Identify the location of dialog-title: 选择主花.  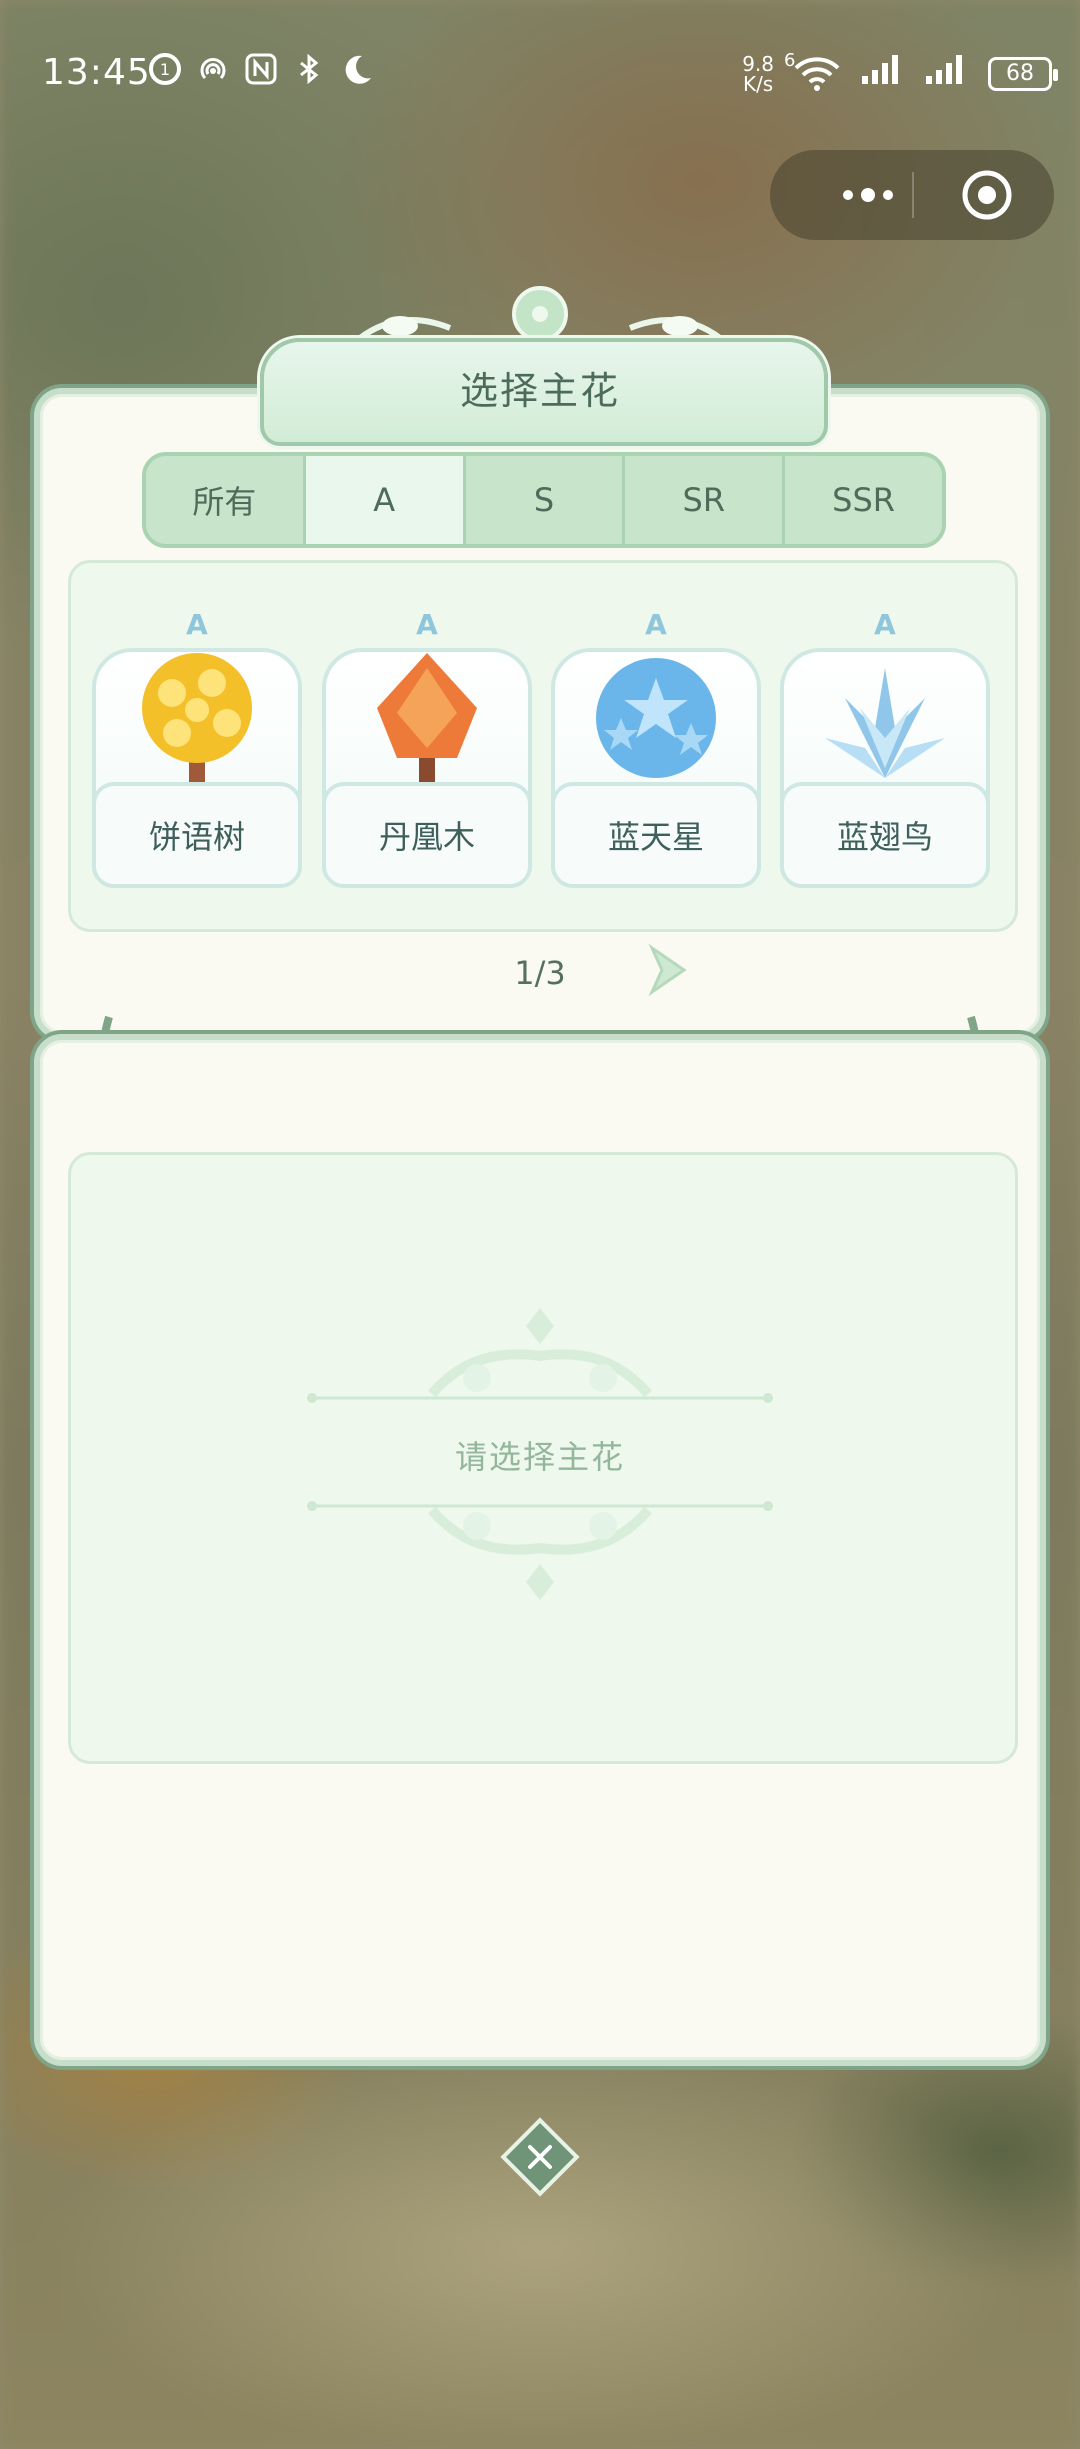
(539, 391).